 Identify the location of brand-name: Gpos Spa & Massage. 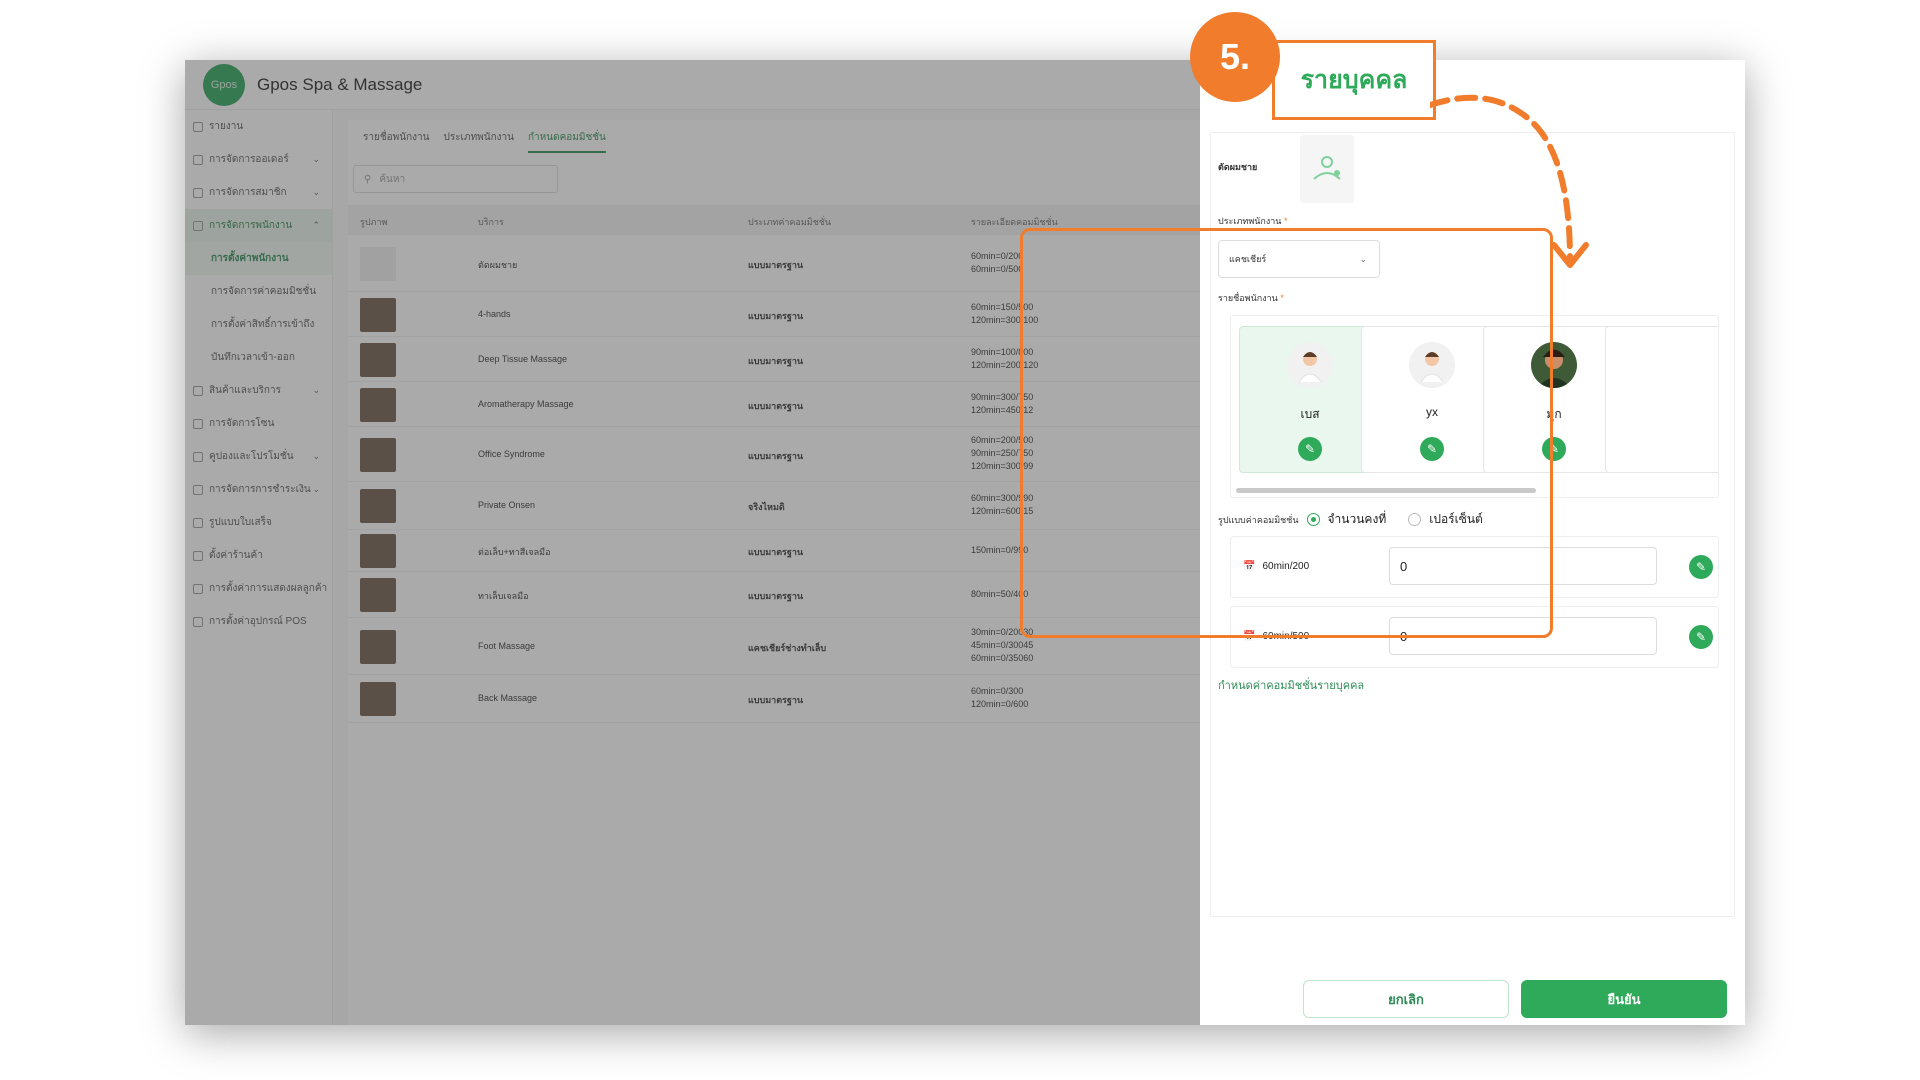
(340, 84).